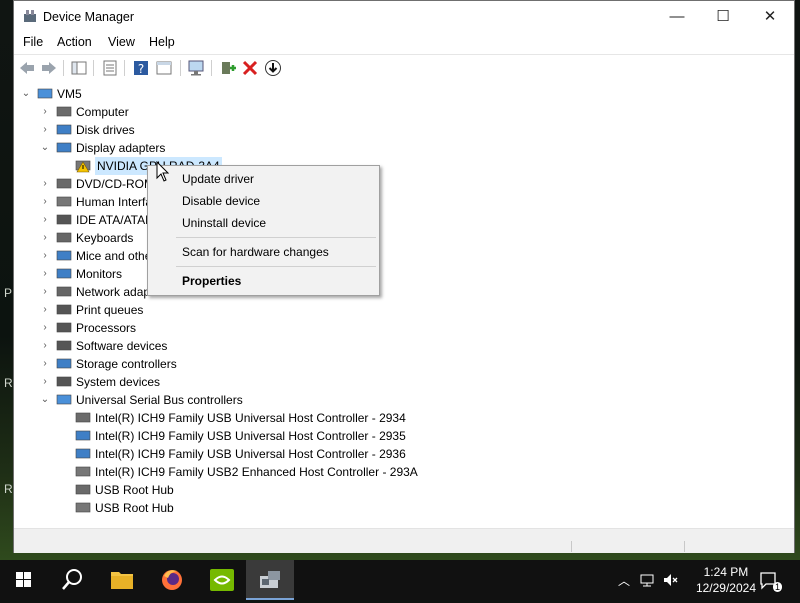 Image resolution: width=800 pixels, height=603 pixels. I want to click on menu-bar: File Action View Help, so click(404, 42).